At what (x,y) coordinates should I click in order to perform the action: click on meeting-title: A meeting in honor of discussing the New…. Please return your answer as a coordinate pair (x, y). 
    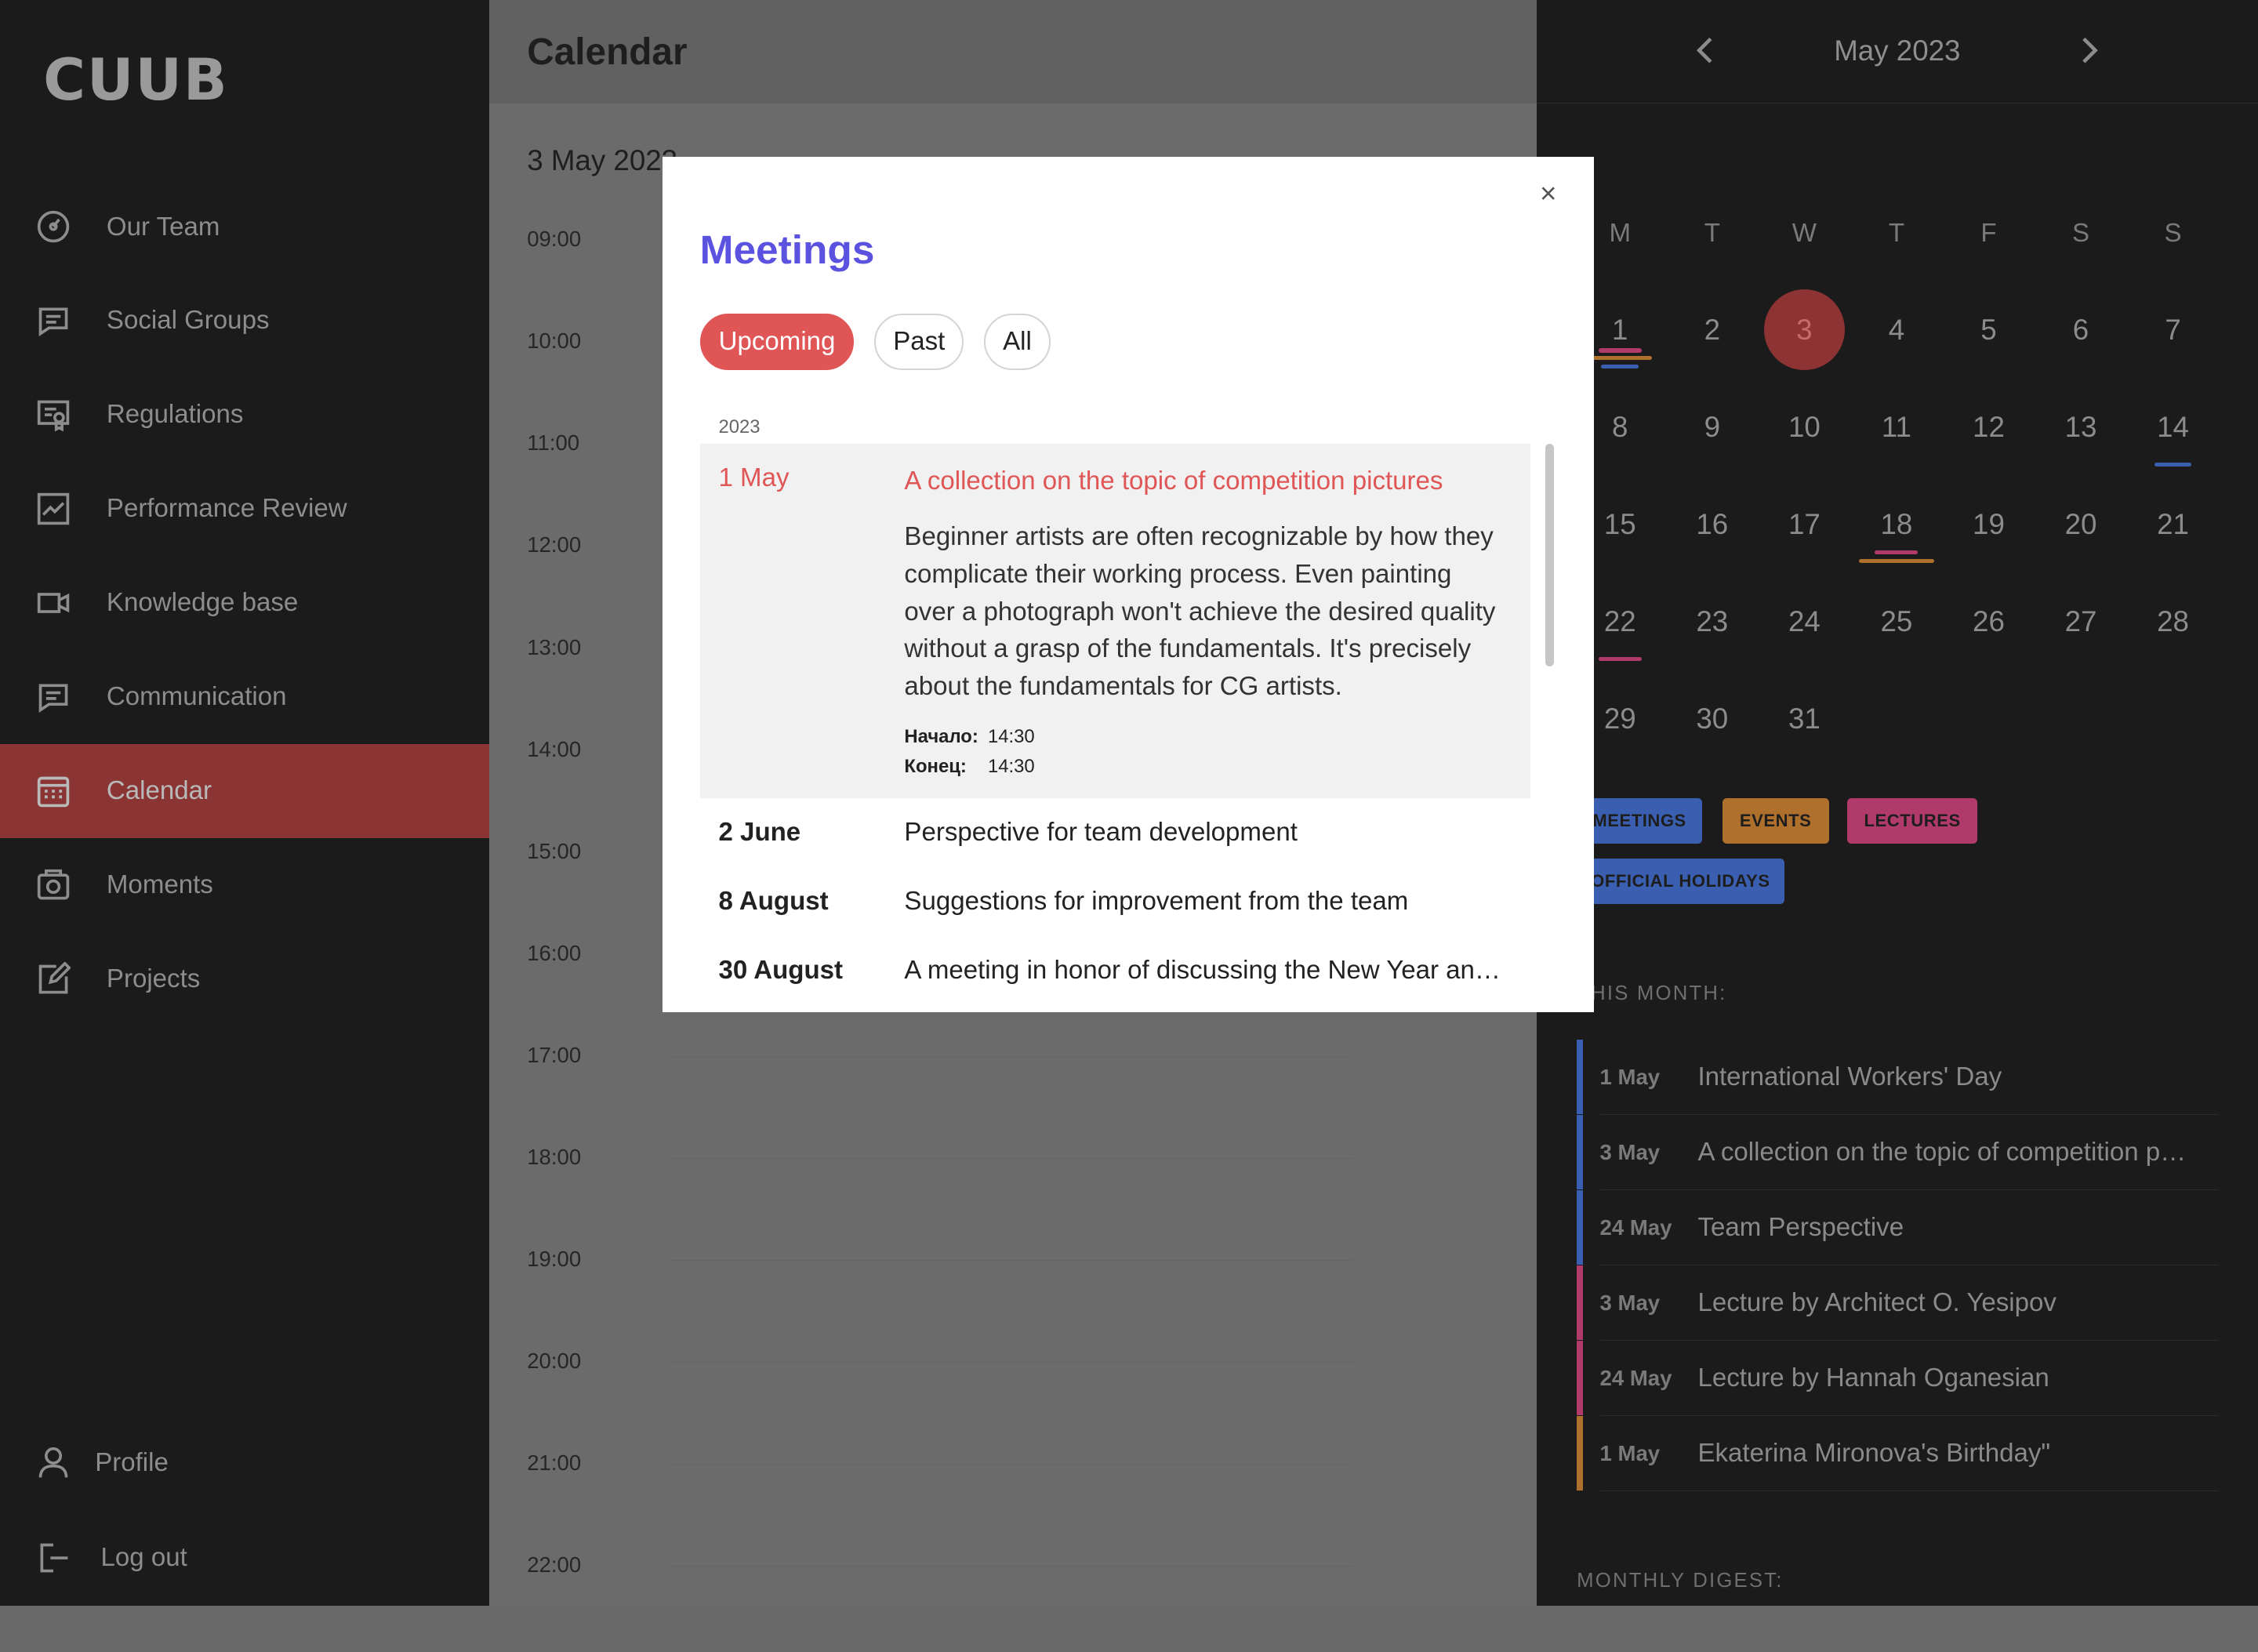
    Looking at the image, I should click on (1205, 970).